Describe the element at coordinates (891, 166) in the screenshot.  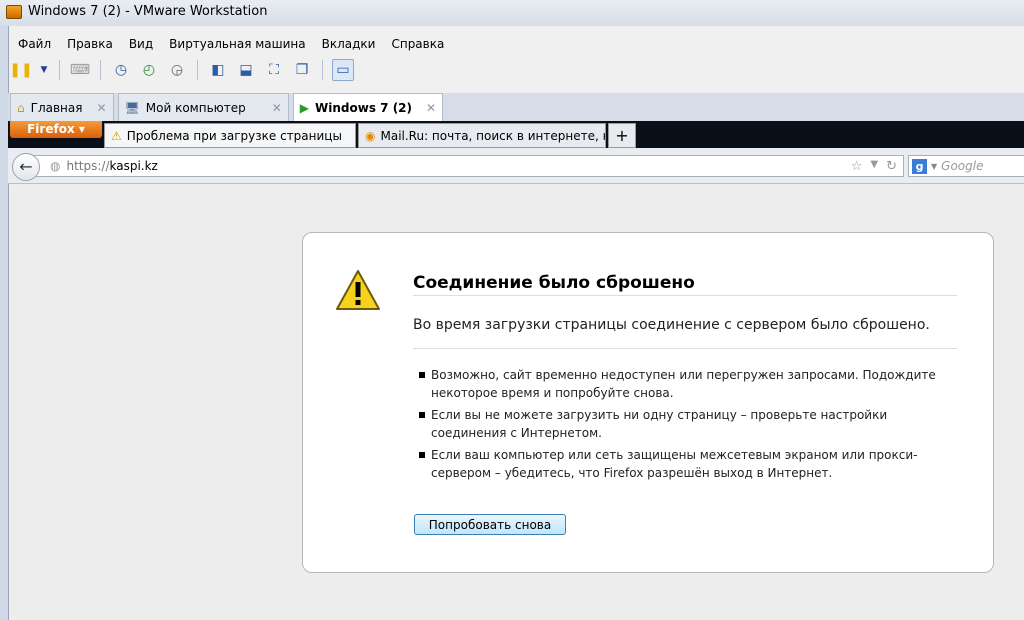
I see `reload-icon: ↻` at that location.